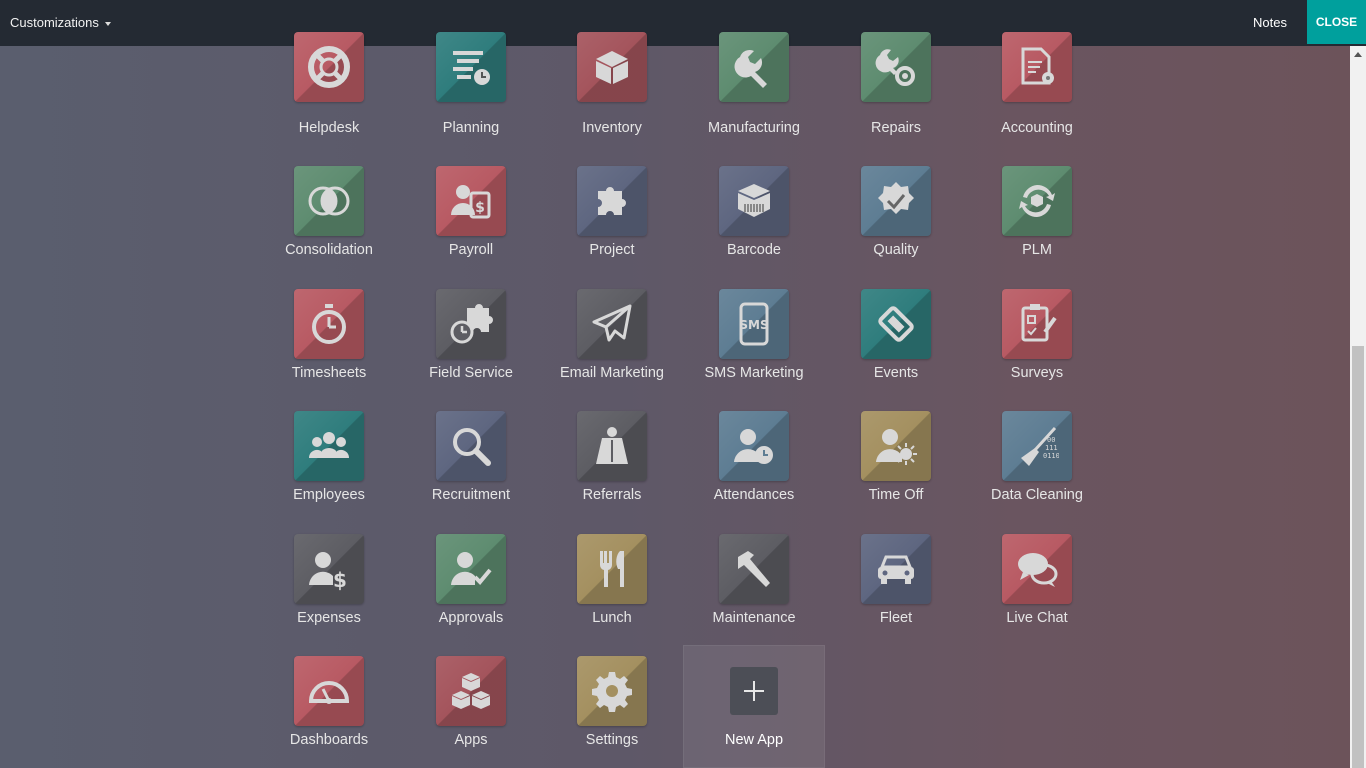 This screenshot has height=768, width=1366. What do you see at coordinates (329, 128) in the screenshot?
I see `app-label: Helpdesk` at bounding box center [329, 128].